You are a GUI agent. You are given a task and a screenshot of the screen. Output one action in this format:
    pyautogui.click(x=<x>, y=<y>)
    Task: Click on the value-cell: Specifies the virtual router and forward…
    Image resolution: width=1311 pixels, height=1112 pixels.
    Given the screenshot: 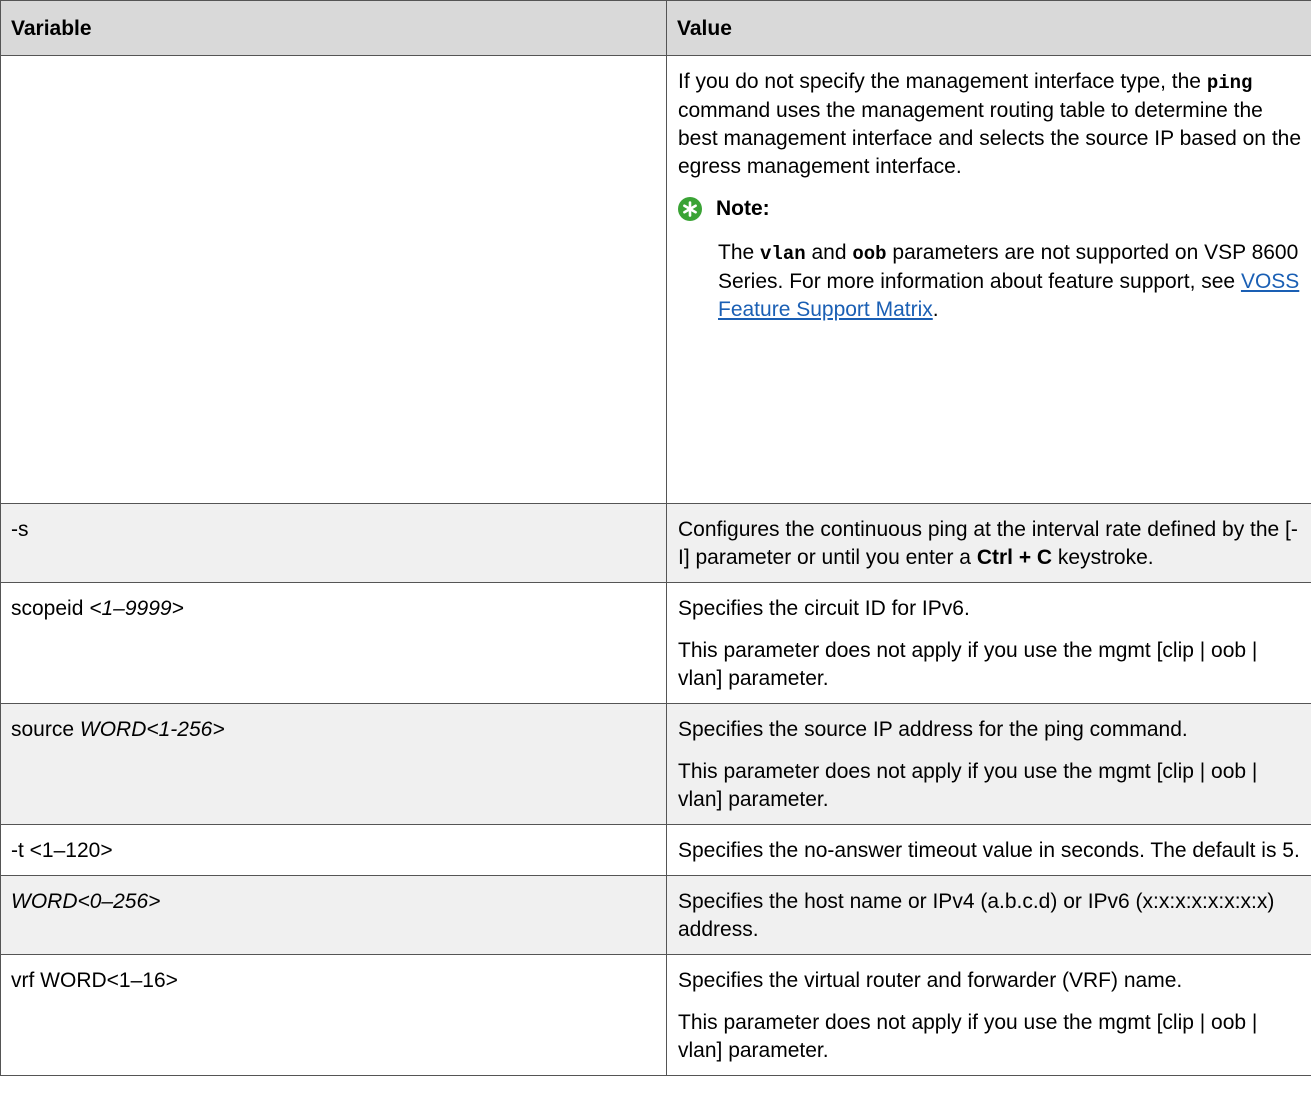 What is the action you would take?
    pyautogui.click(x=988, y=1015)
    